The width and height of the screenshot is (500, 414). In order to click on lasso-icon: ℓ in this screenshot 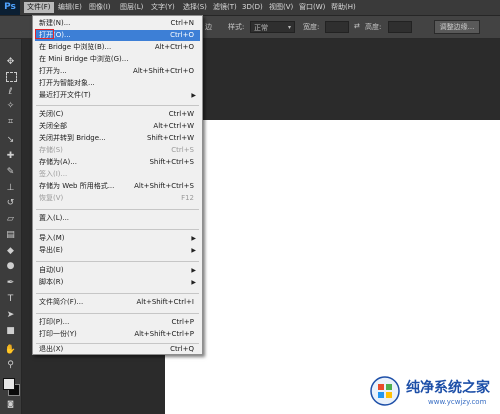, I will do `click(10, 92)`.